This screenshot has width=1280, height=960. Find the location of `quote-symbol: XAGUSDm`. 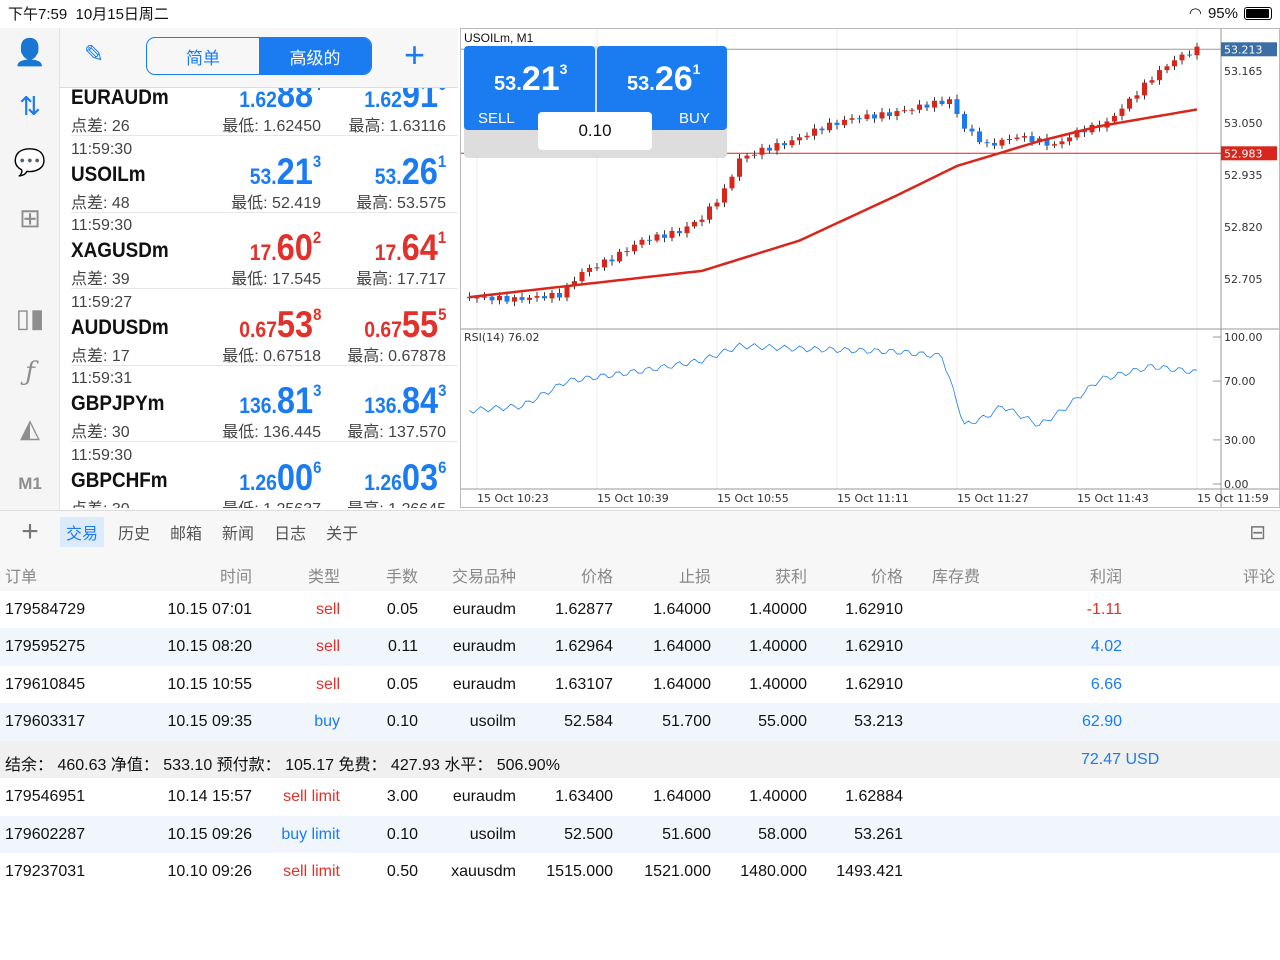

quote-symbol: XAGUSDm is located at coordinates (120, 250).